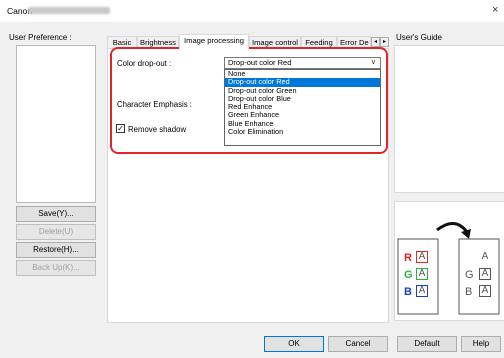 The image size is (504, 358). I want to click on default-button: Default, so click(427, 344).